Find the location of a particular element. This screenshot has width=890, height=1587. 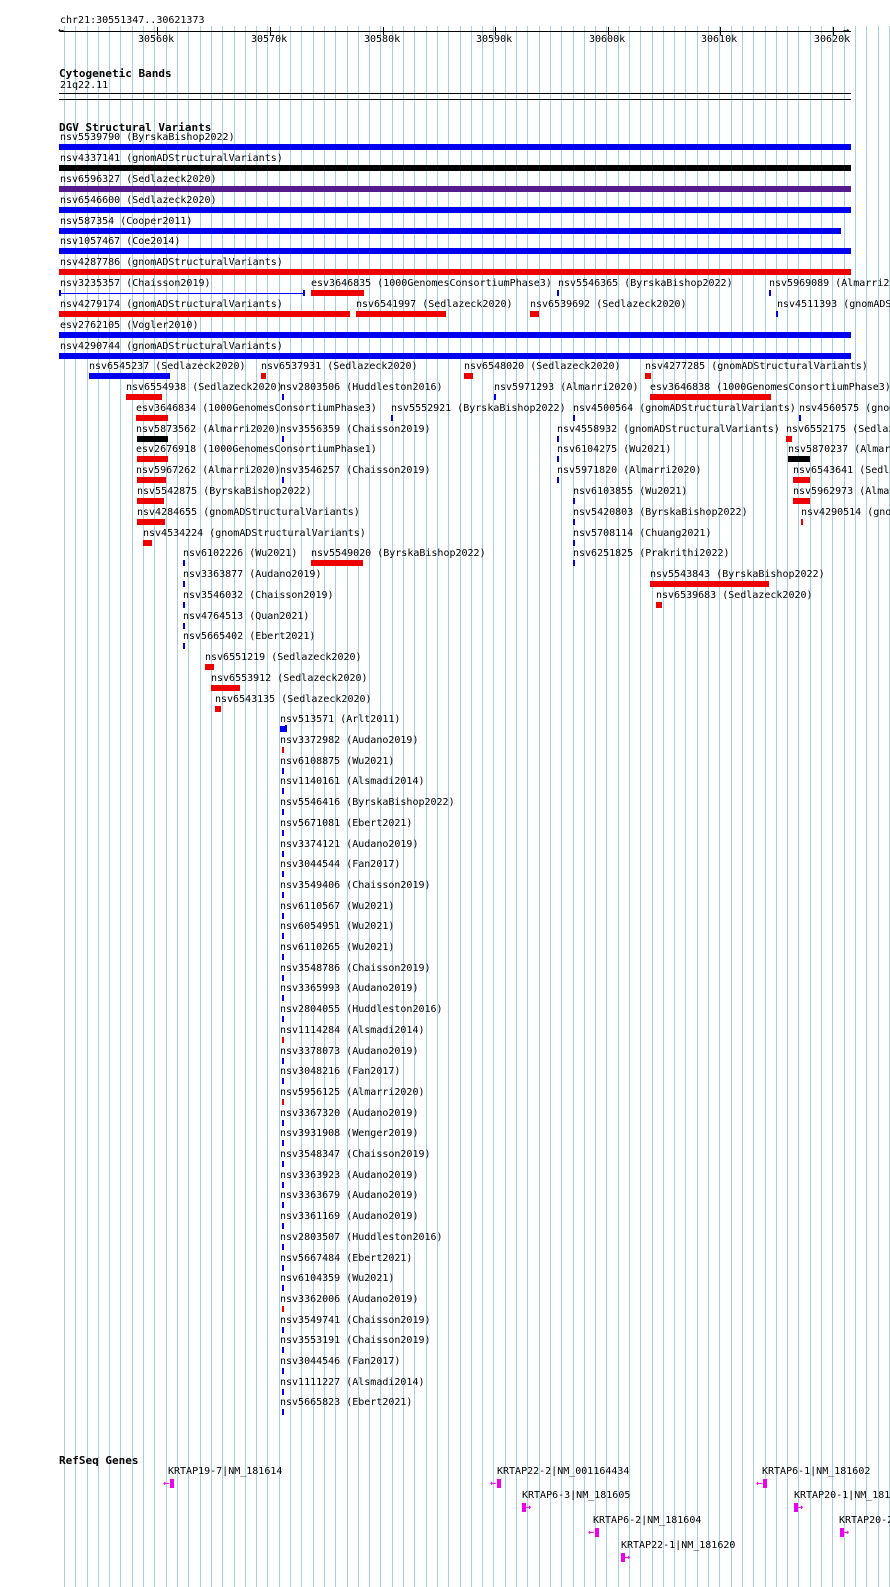

variant-label: nsv2803506 (Huddleston2016) is located at coordinates (361, 388).